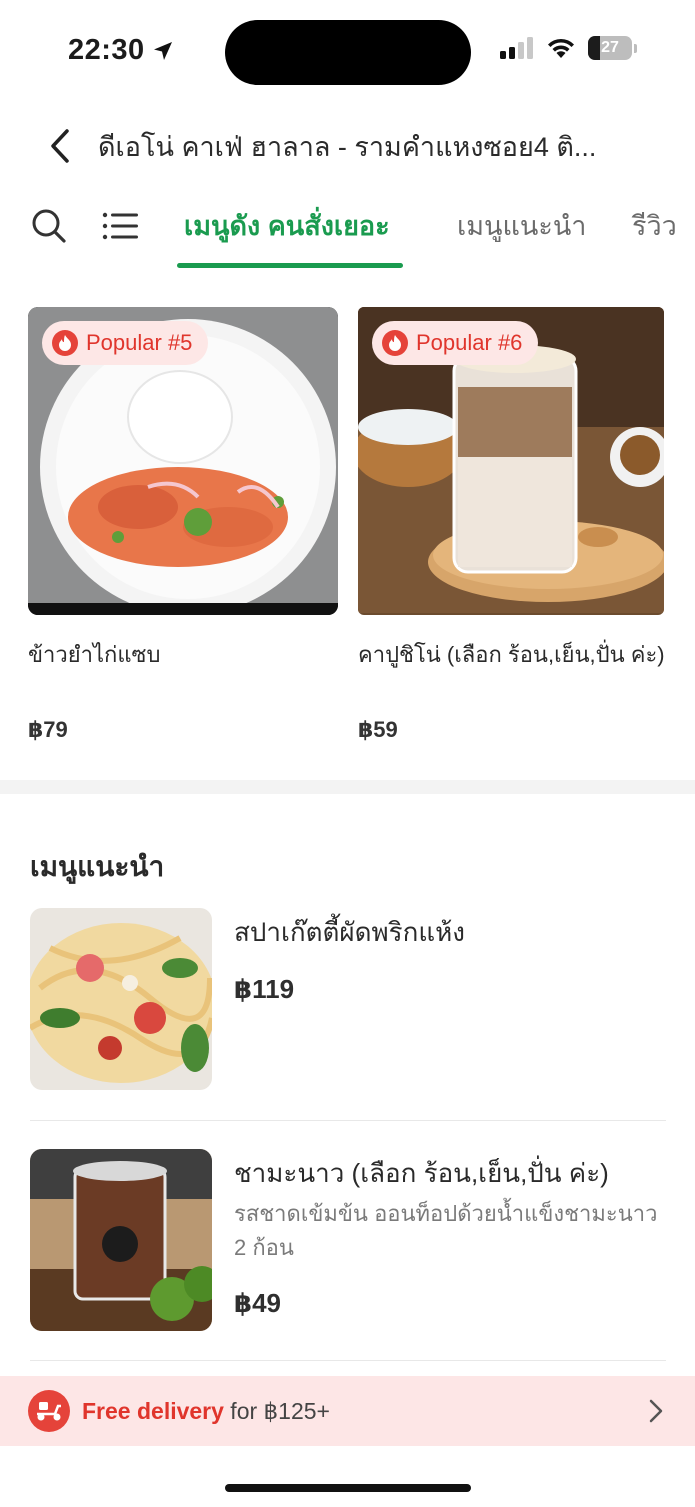  What do you see at coordinates (654, 226) in the screenshot?
I see `tab-reviews: รีวิว` at bounding box center [654, 226].